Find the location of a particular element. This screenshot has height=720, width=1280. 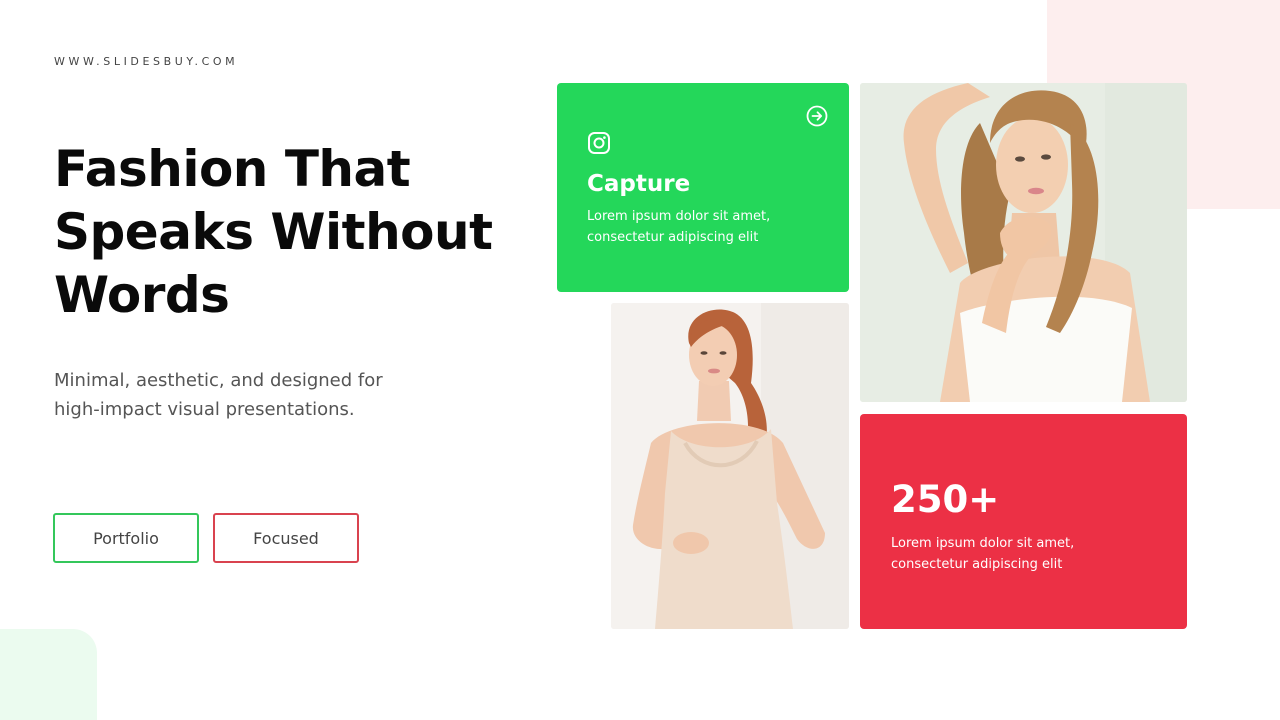

portfolio-button: Portfolio is located at coordinates (126, 538).